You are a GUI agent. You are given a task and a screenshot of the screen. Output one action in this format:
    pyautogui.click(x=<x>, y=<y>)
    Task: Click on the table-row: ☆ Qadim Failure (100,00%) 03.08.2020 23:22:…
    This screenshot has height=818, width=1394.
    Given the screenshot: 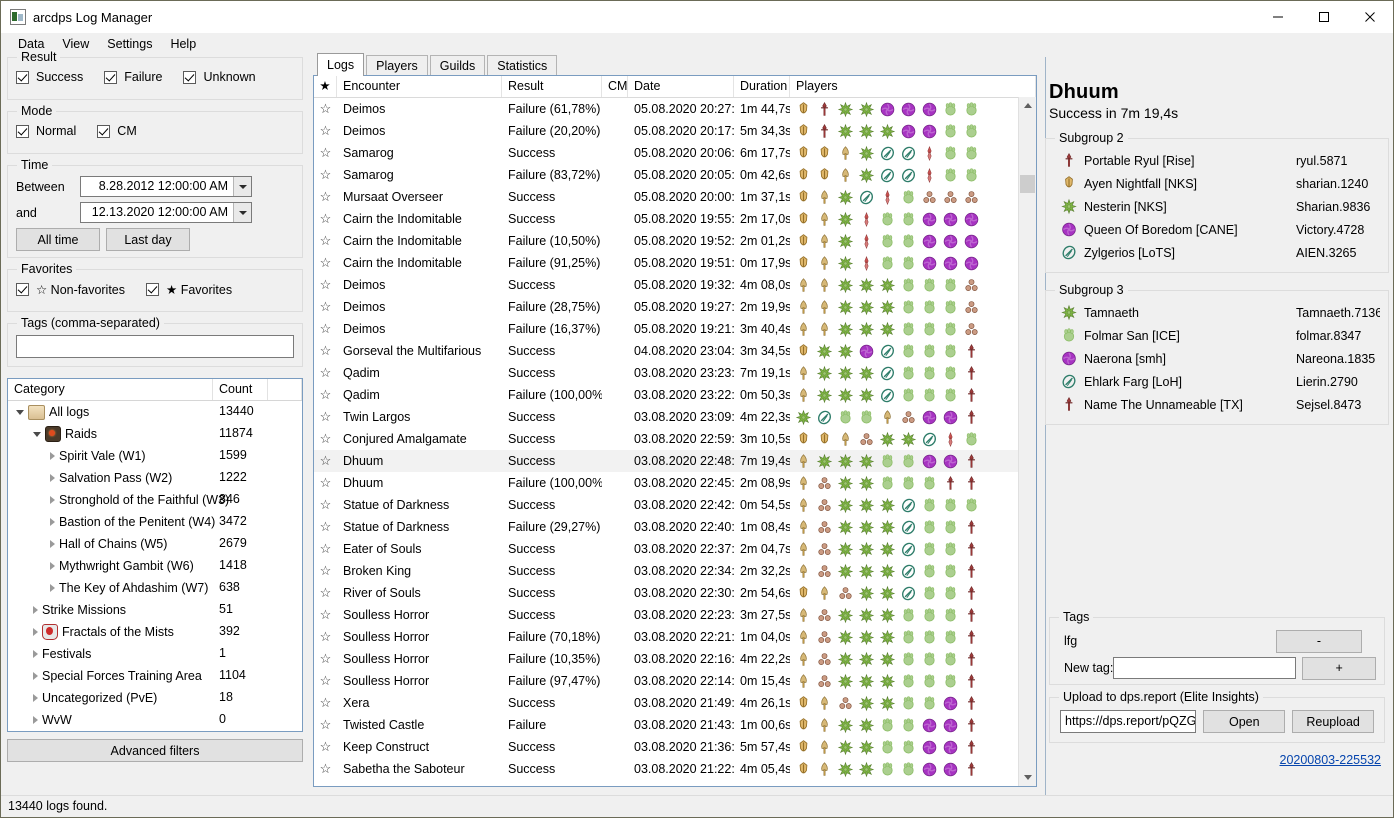 What is the action you would take?
    pyautogui.click(x=675, y=395)
    